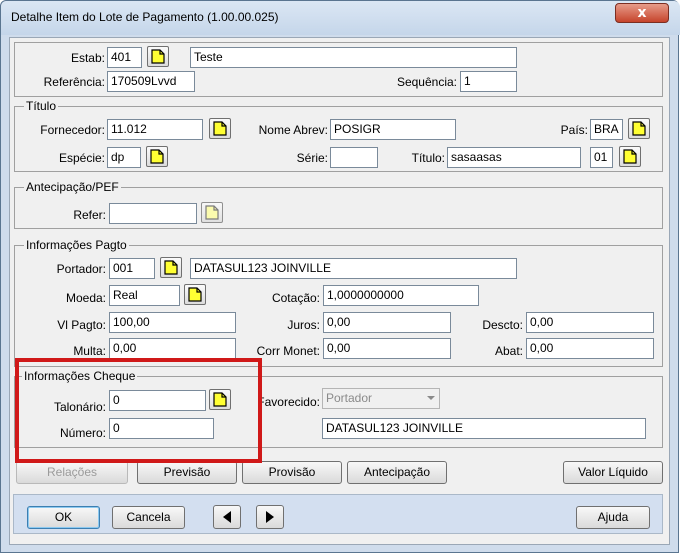 Image resolution: width=681 pixels, height=555 pixels. What do you see at coordinates (293, 130) in the screenshot?
I see `nome-abrev-label: Nome Abrev:` at bounding box center [293, 130].